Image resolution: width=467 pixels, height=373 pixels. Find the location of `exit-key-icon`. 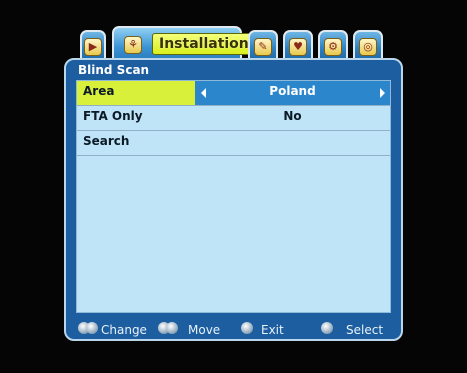

exit-key-icon is located at coordinates (247, 328).